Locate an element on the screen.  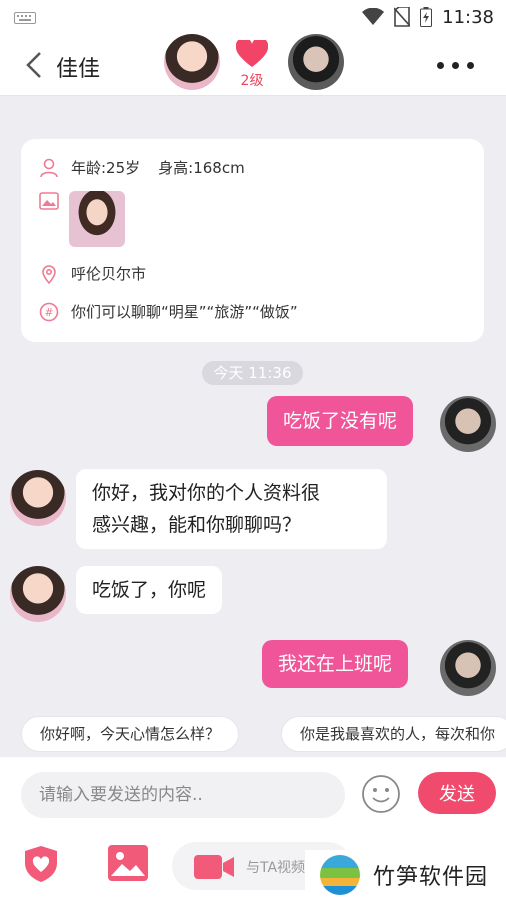
profile-topics: 你们可以聊聊“明星”“旅游”“做饭” is located at coordinates (184, 312).